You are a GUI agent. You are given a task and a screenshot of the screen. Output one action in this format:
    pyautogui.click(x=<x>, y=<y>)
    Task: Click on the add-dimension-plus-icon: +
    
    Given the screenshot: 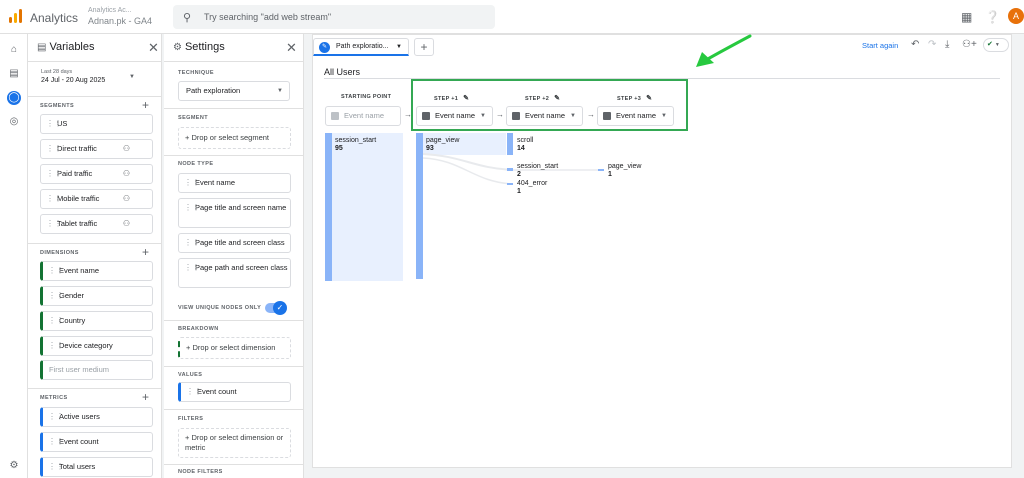 What is the action you would take?
    pyautogui.click(x=145, y=252)
    